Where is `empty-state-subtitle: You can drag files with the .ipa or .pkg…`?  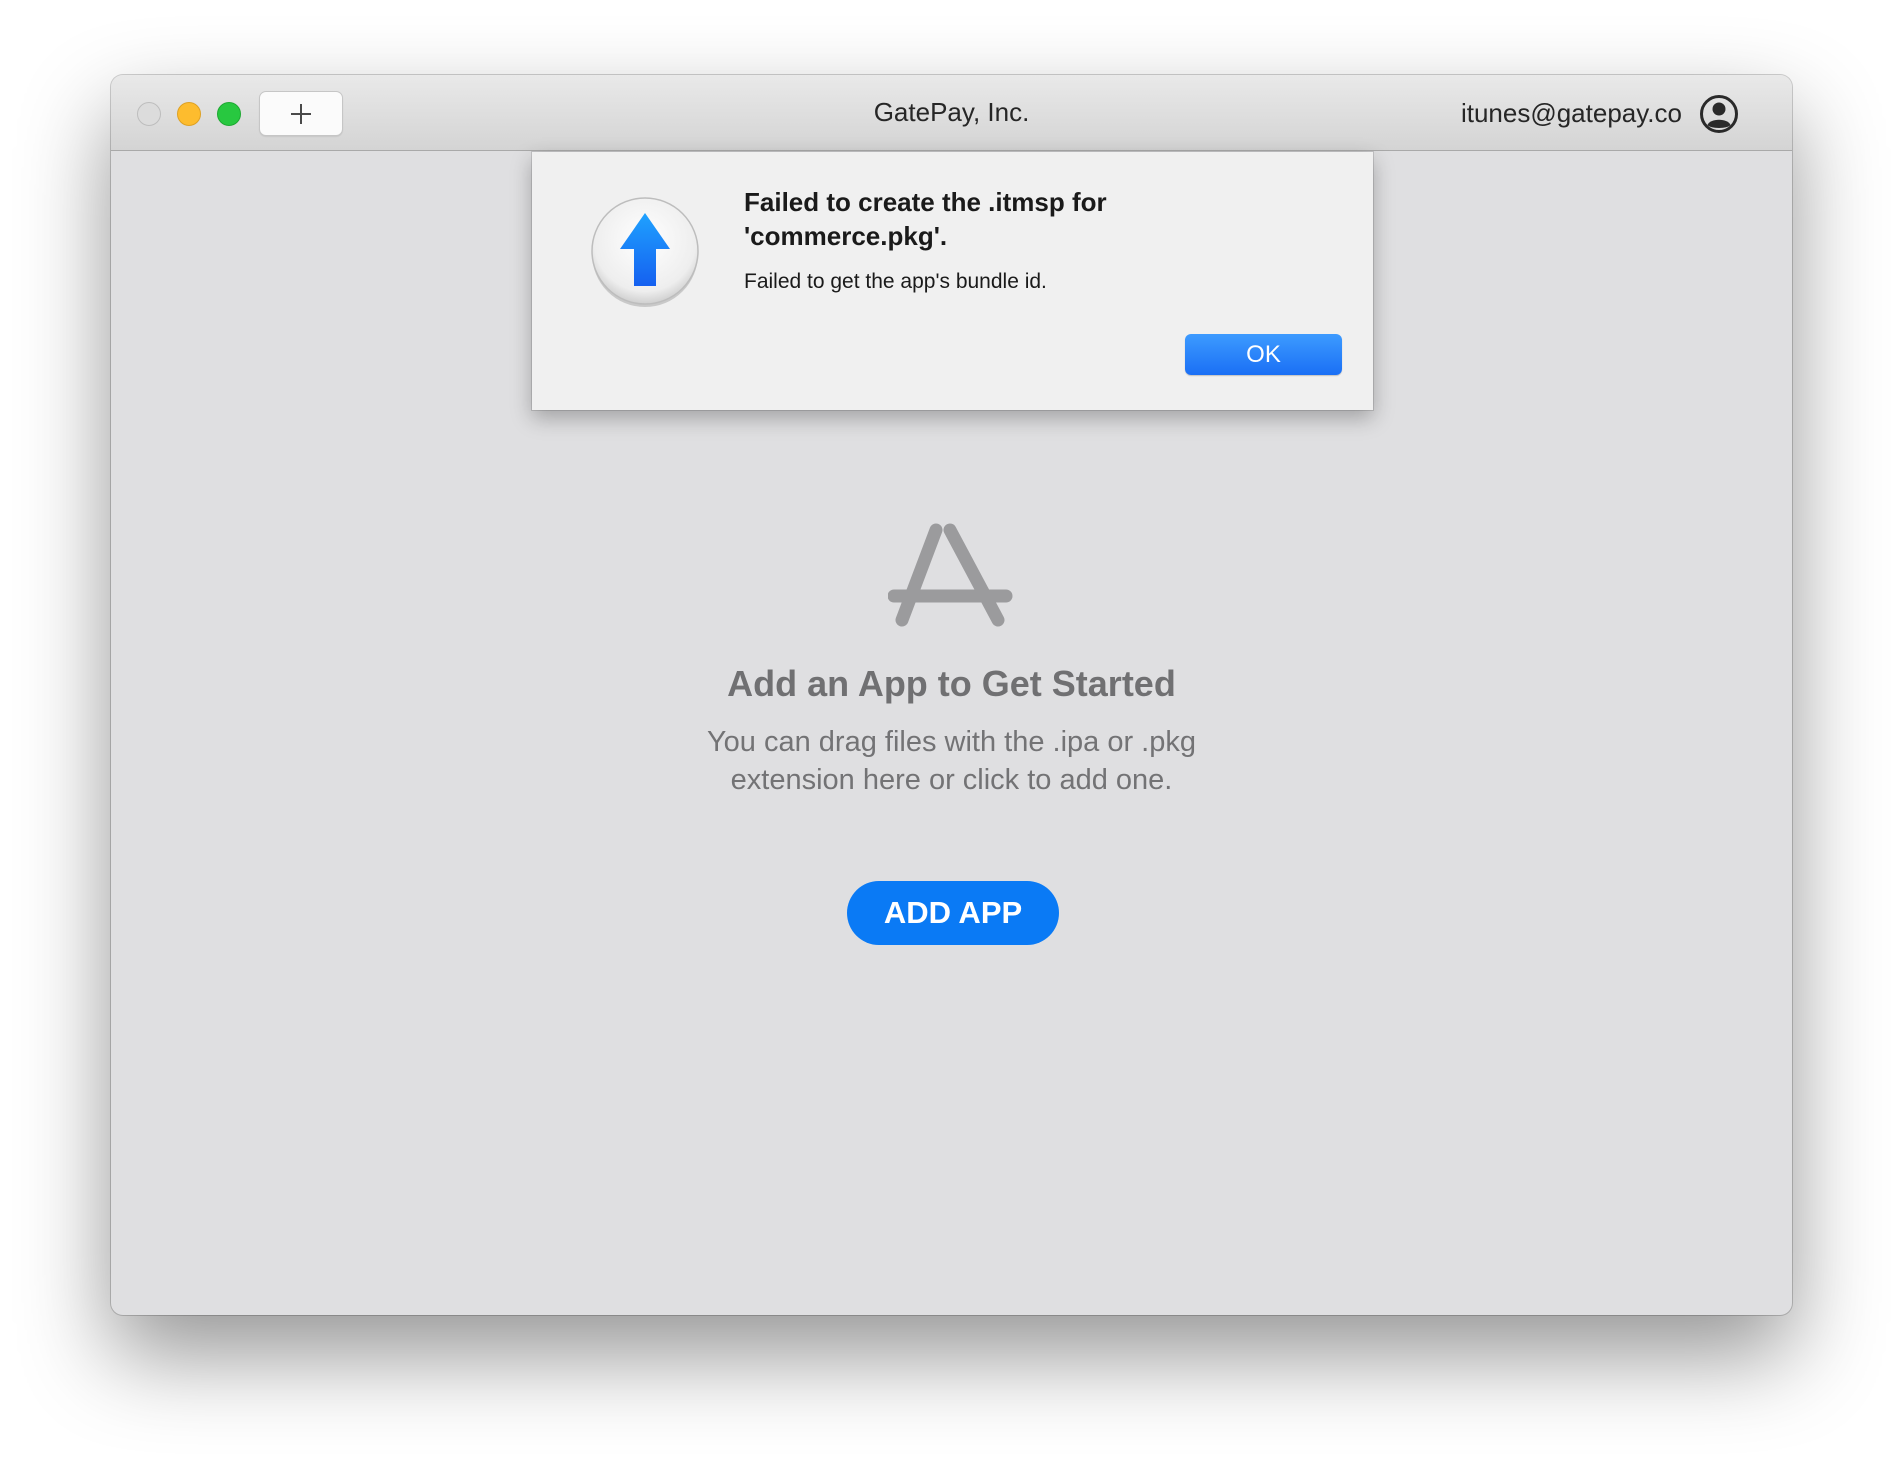 empty-state-subtitle: You can drag files with the .ipa or .pkg… is located at coordinates (951, 761).